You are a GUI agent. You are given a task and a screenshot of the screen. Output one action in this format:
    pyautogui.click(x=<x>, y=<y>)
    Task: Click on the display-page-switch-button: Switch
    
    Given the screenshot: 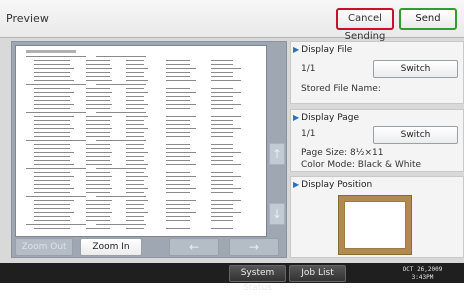 What is the action you would take?
    pyautogui.click(x=415, y=135)
    